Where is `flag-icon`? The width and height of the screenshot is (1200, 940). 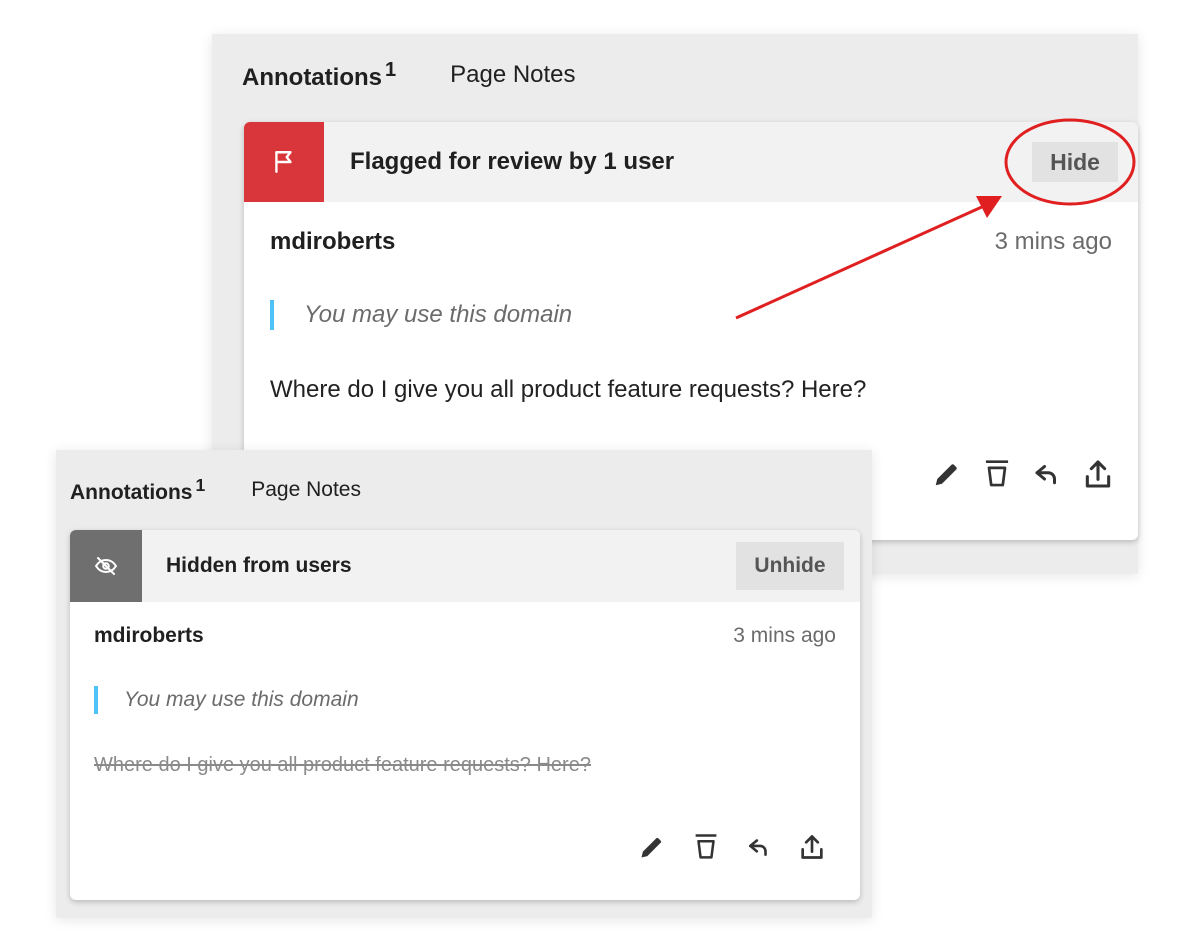 flag-icon is located at coordinates (284, 162).